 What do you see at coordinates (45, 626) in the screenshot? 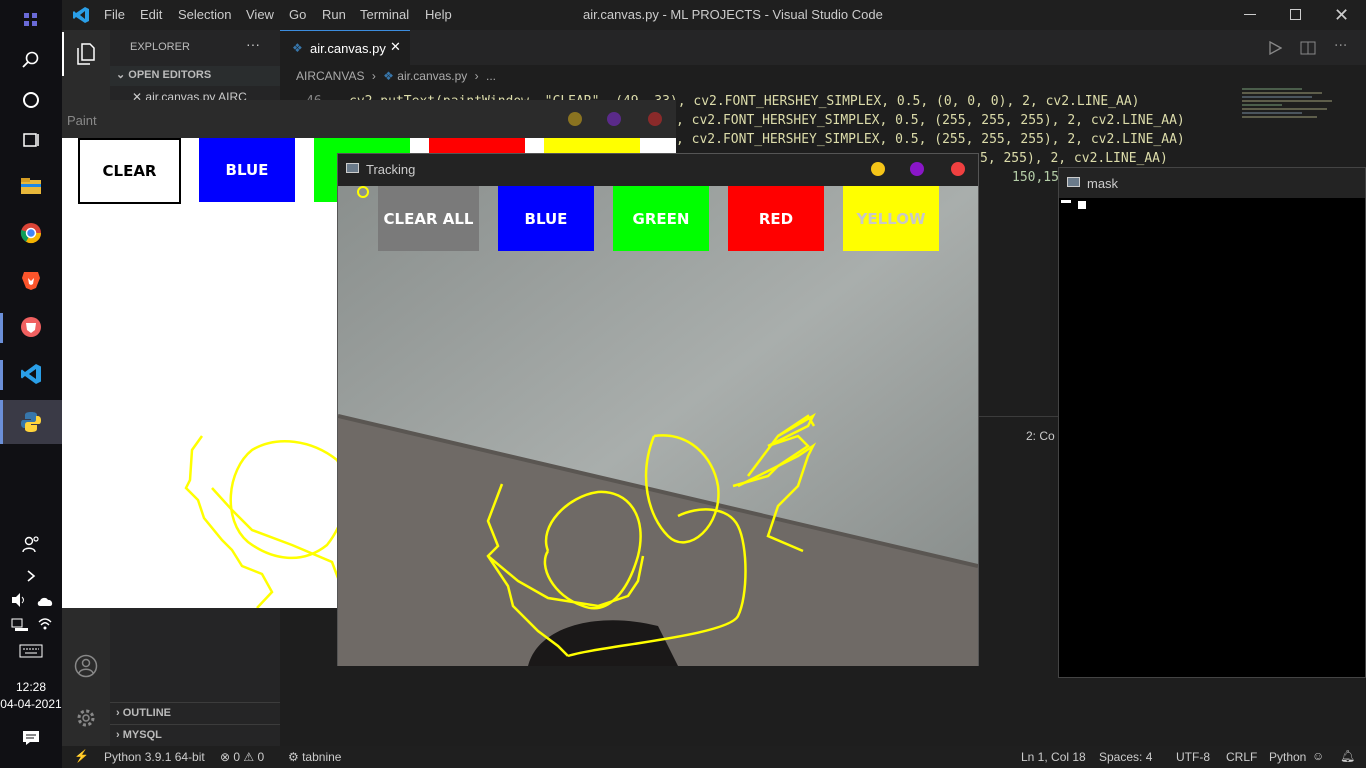
I see `wifi-icon` at bounding box center [45, 626].